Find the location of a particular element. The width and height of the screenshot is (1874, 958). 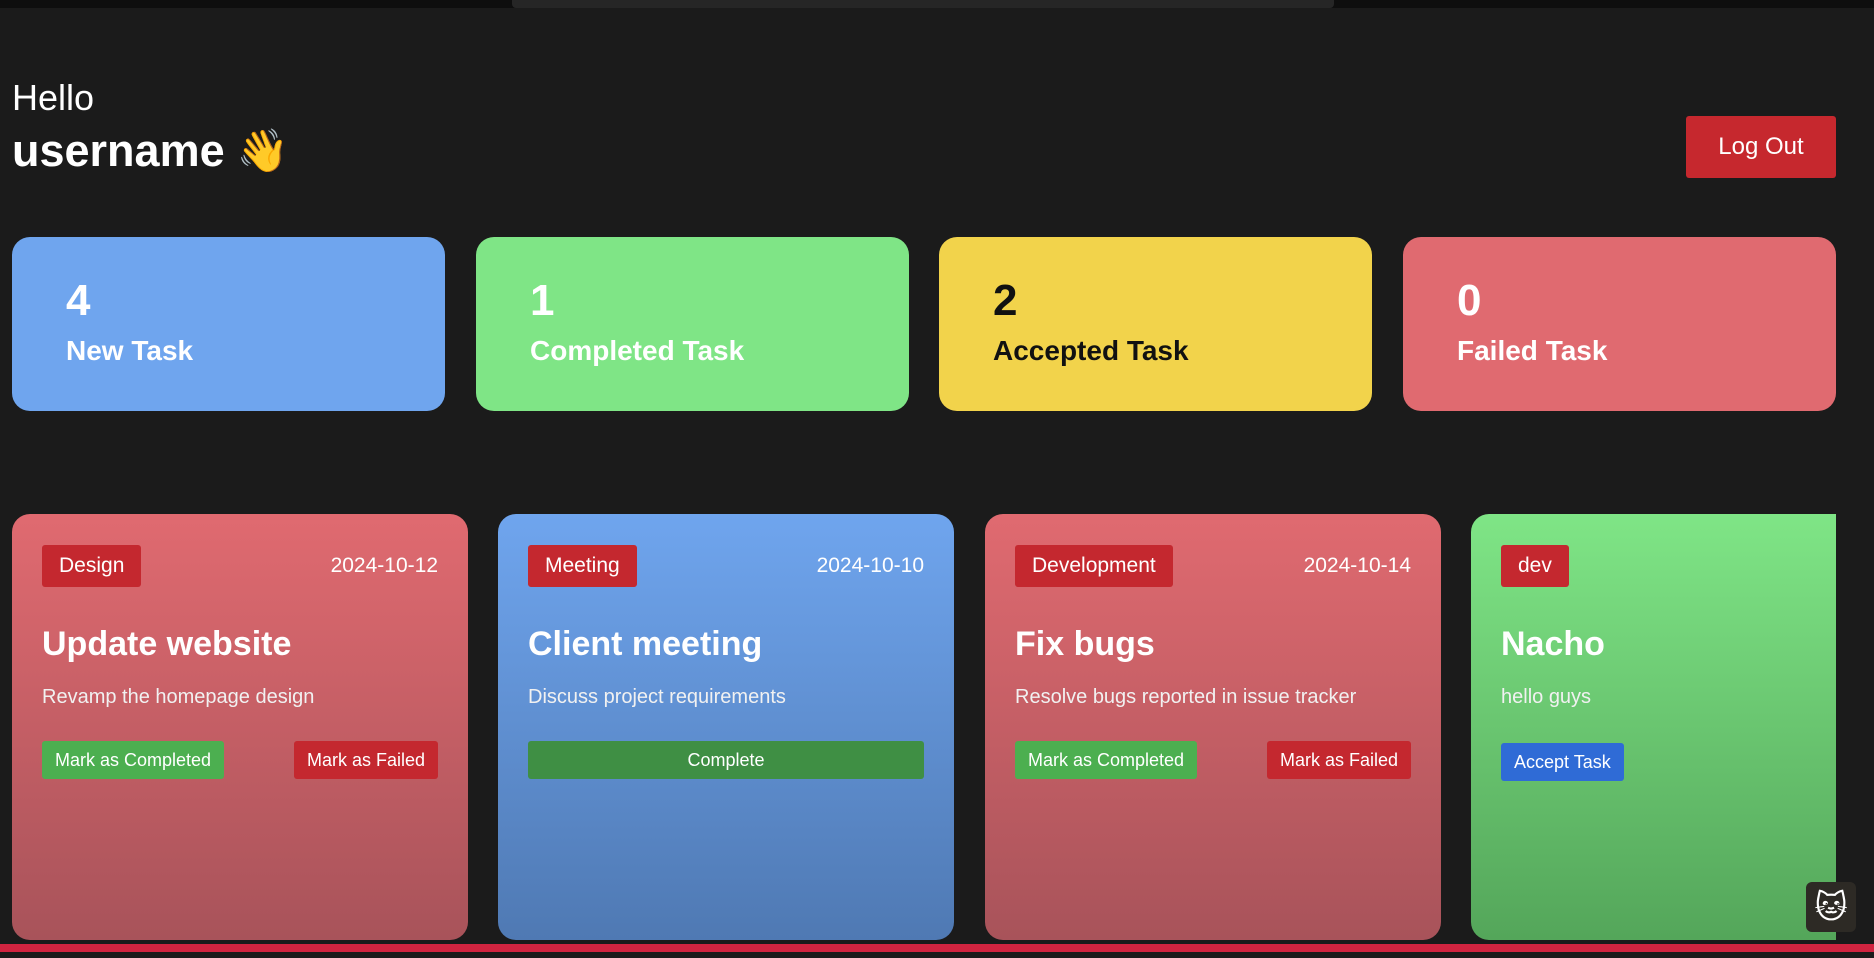

task-category-badge: Design is located at coordinates (92, 566).